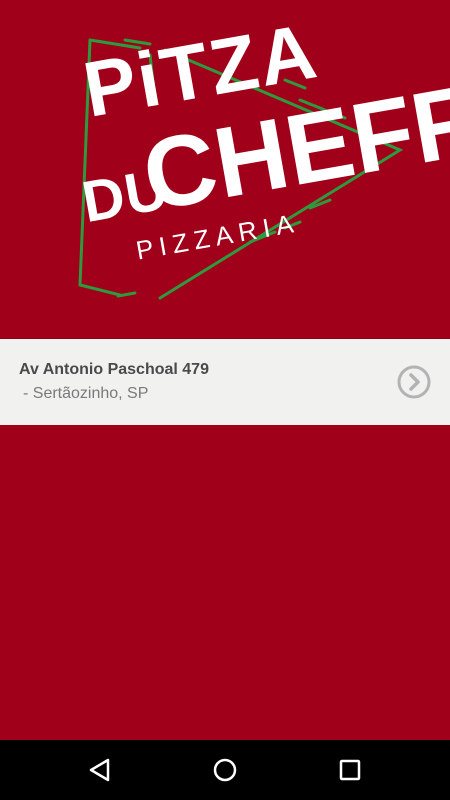 The height and width of the screenshot is (800, 450). I want to click on address-city: - Sertãozinho, SP, so click(86, 393).